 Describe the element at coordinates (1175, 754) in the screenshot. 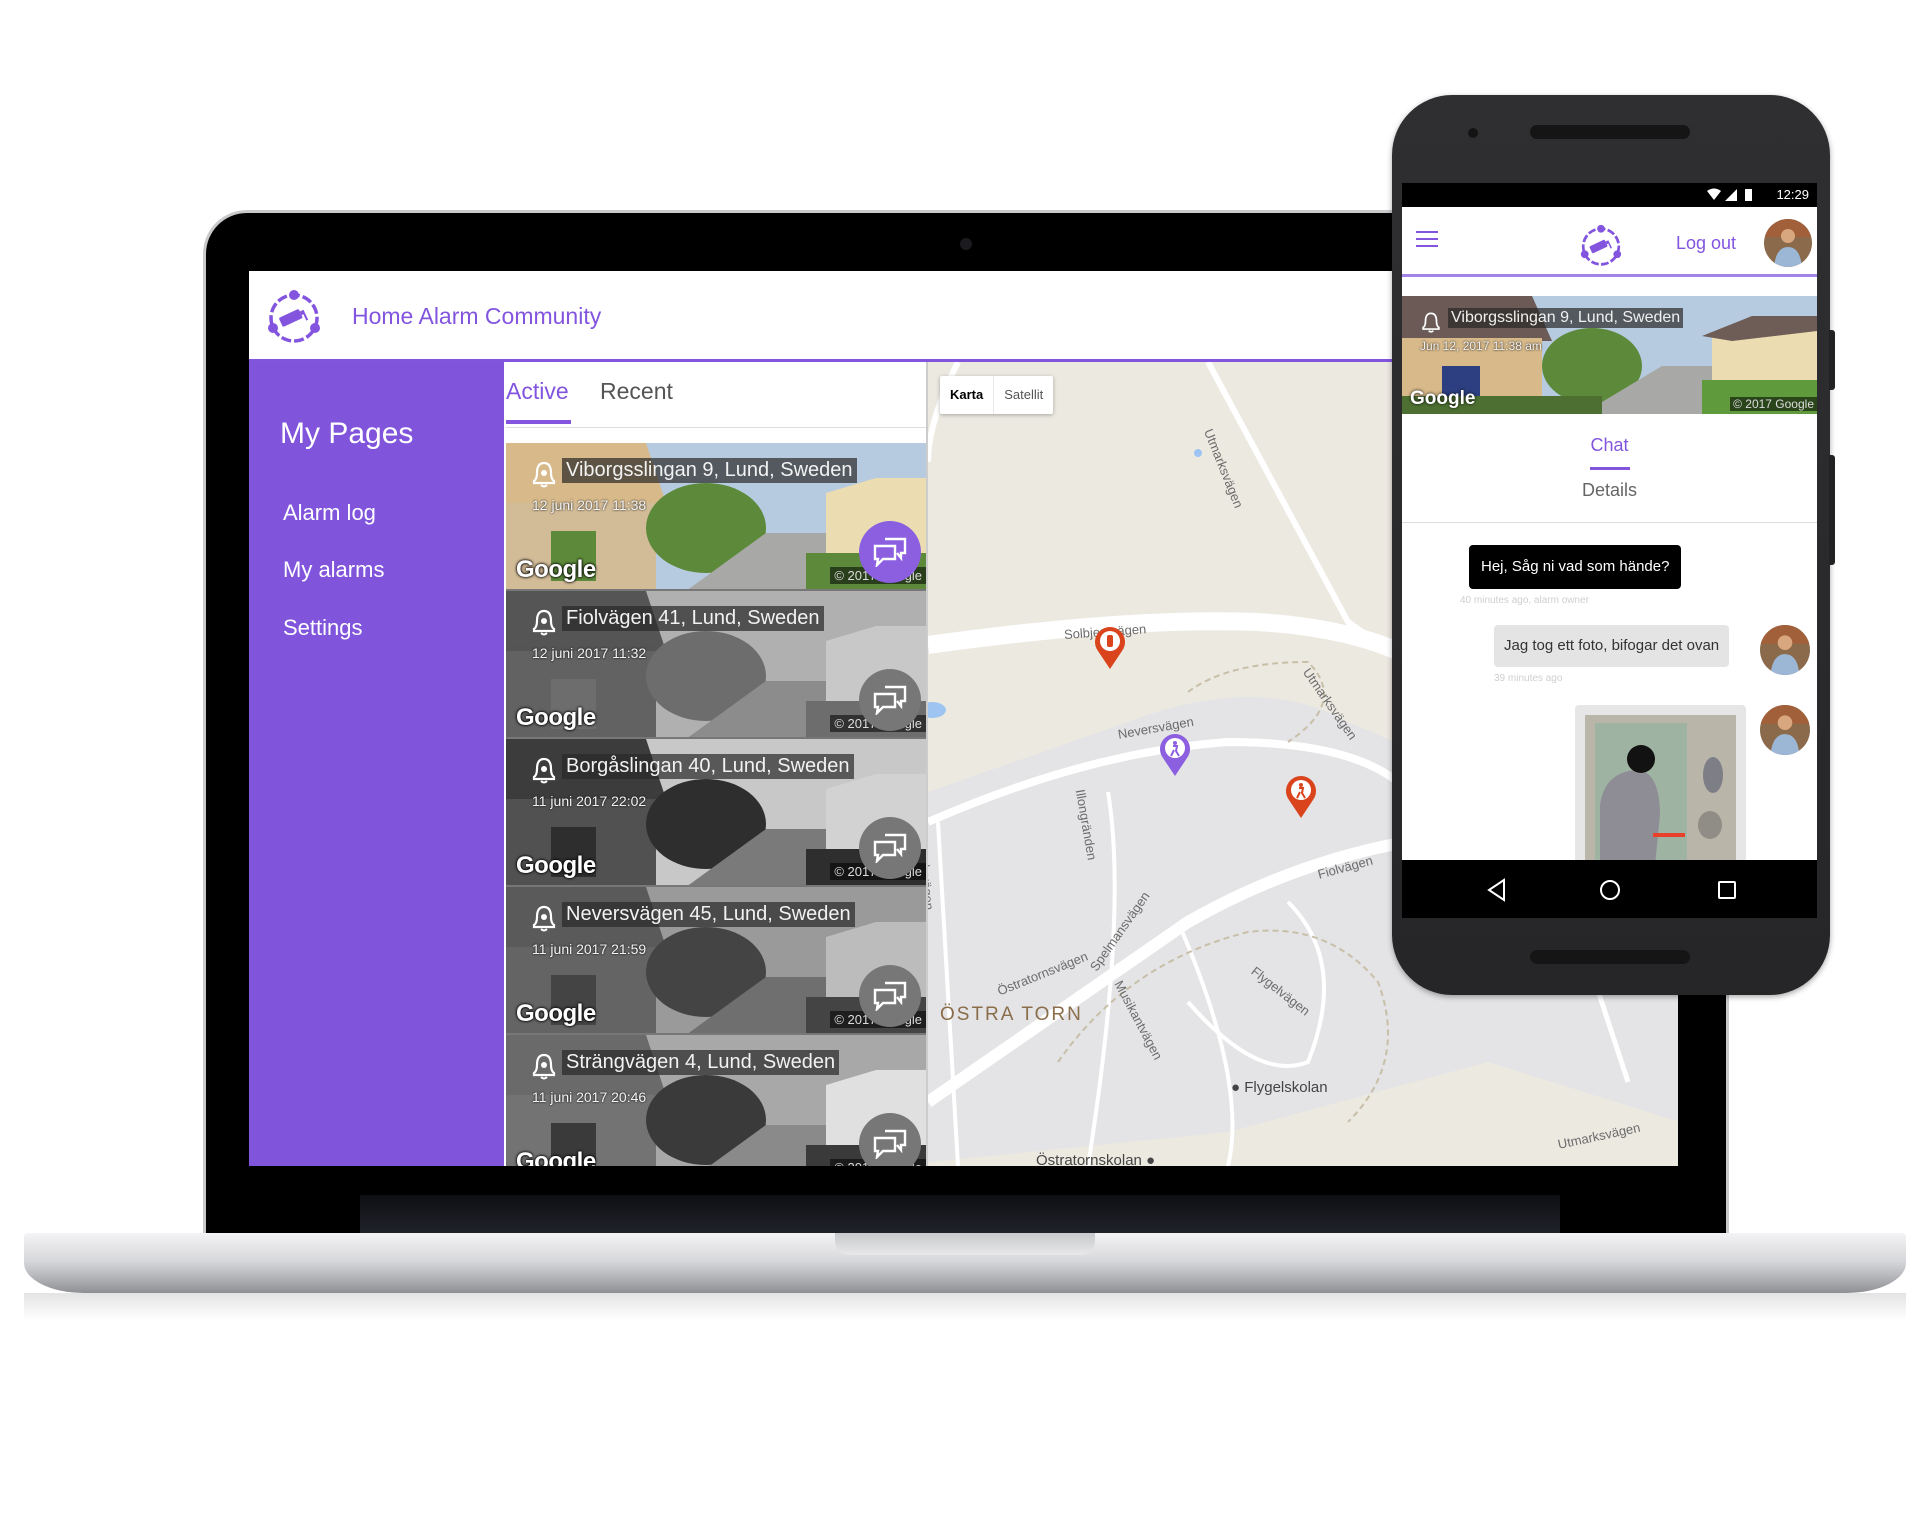

I see `alarm-pin-intruder-selected` at that location.